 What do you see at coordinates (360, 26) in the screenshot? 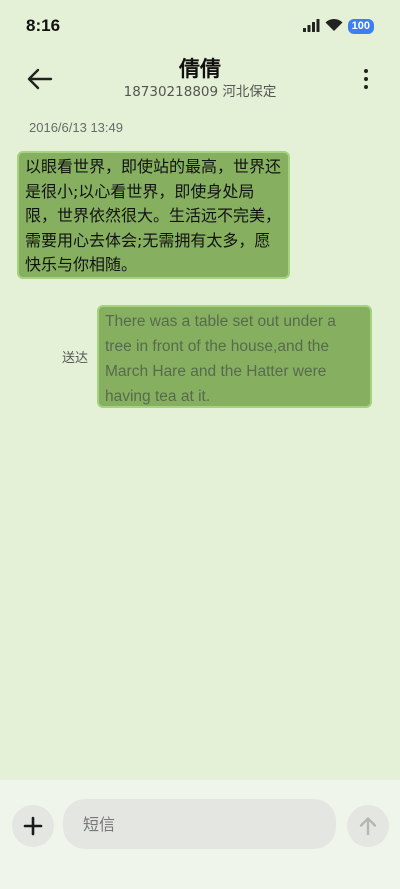
I see `battery-icon: 100` at bounding box center [360, 26].